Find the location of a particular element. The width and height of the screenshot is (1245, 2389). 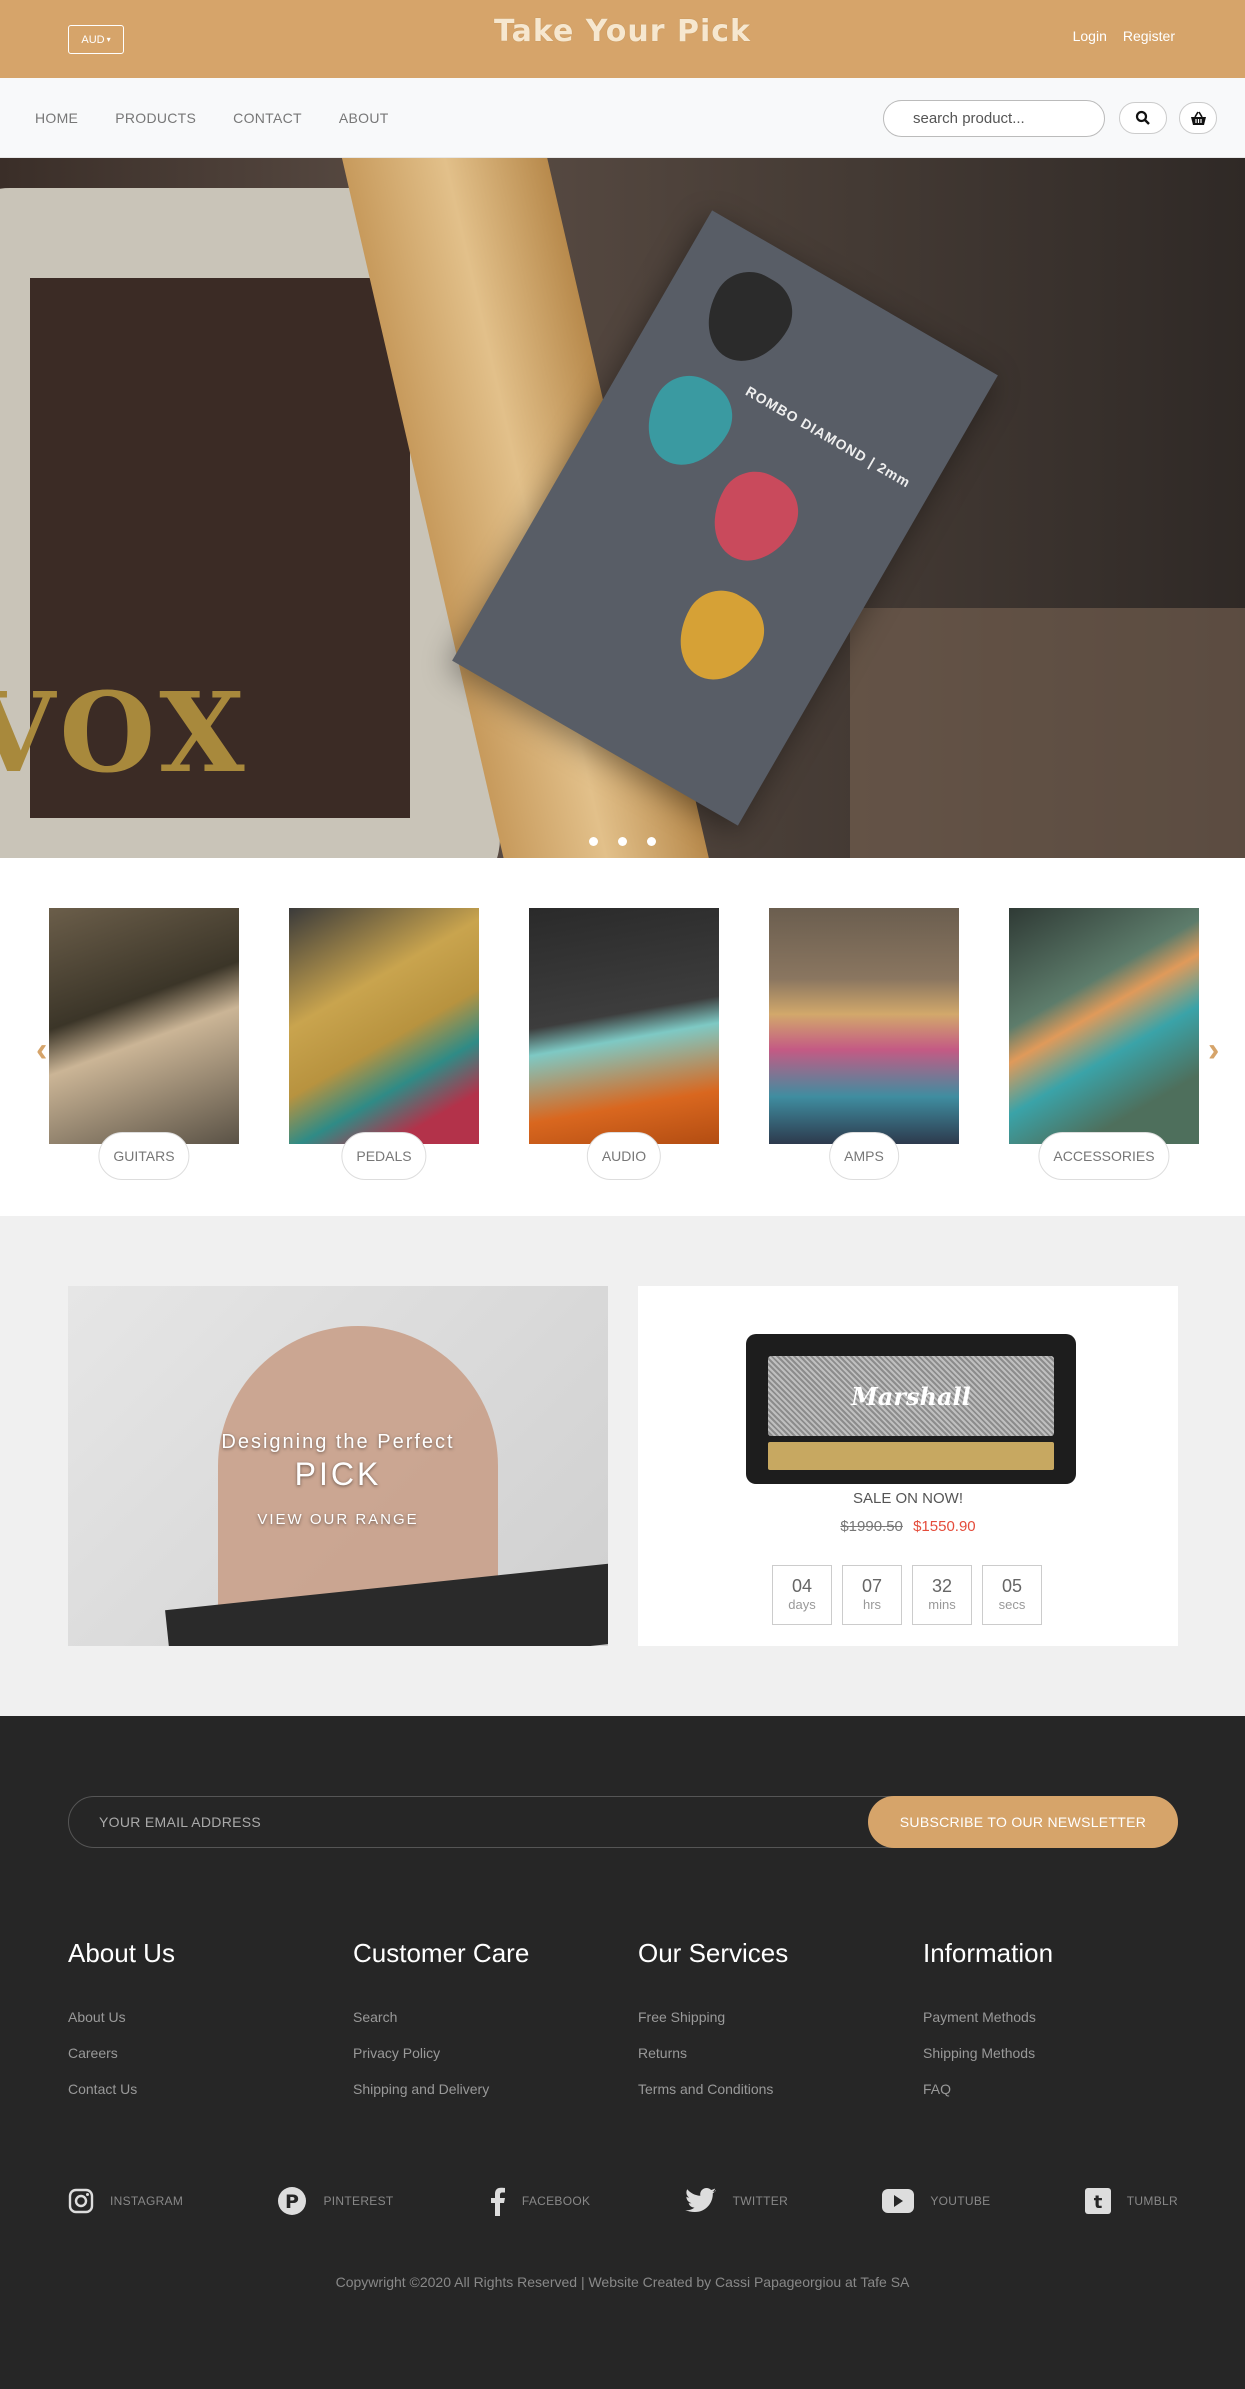

banner-subtitle: Designing the Perfect is located at coordinates (338, 1442).